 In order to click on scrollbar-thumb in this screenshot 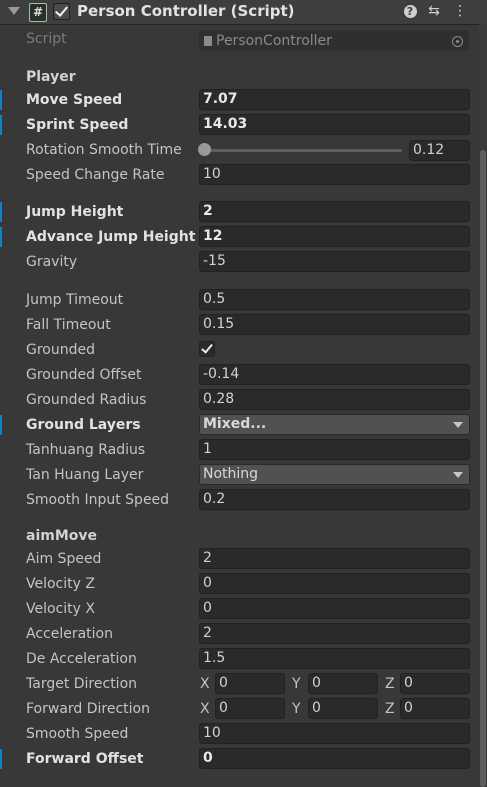, I will do `click(483, 468)`.